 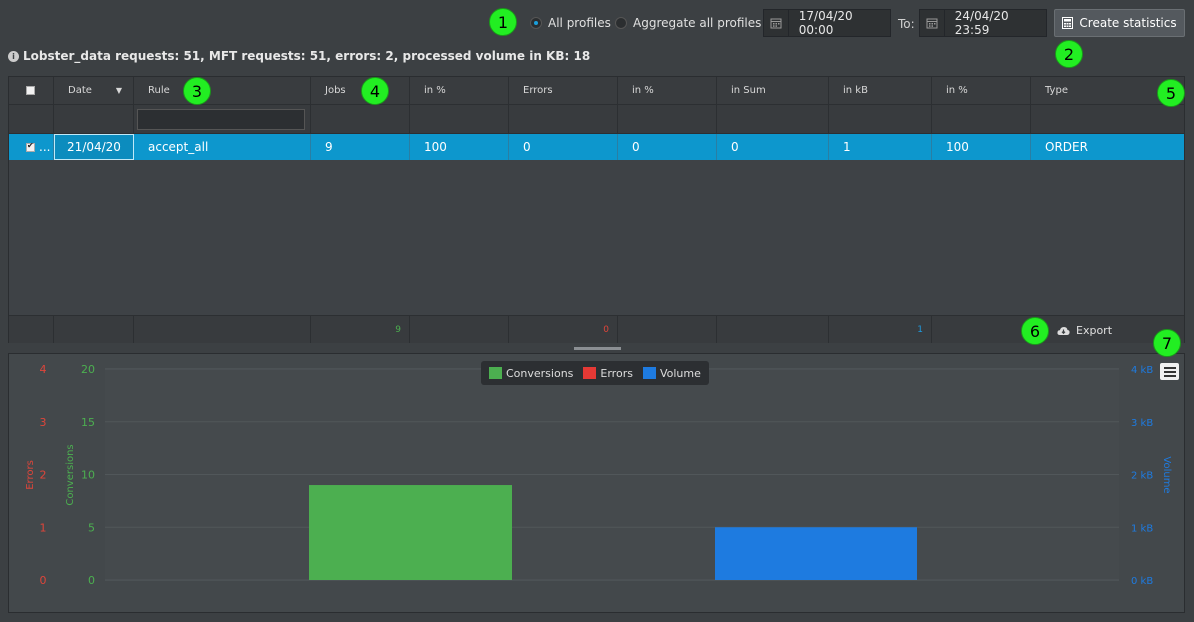 I want to click on footer-errors-total: 0, so click(x=563, y=329).